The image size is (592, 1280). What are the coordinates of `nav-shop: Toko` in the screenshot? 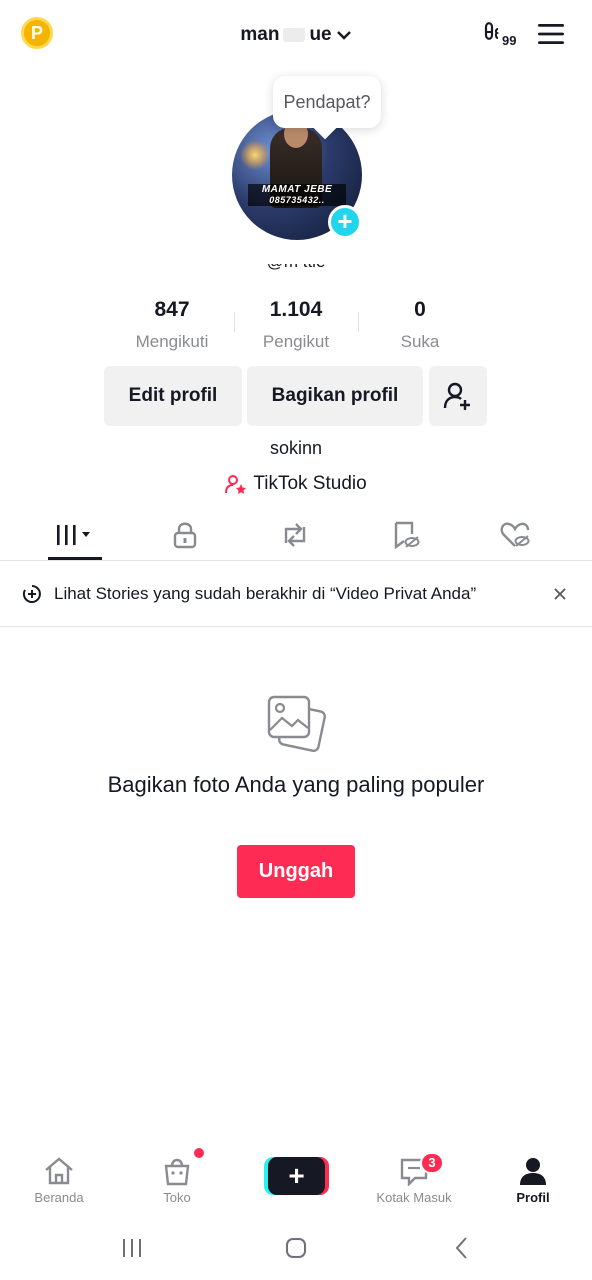 It's located at (177, 1183).